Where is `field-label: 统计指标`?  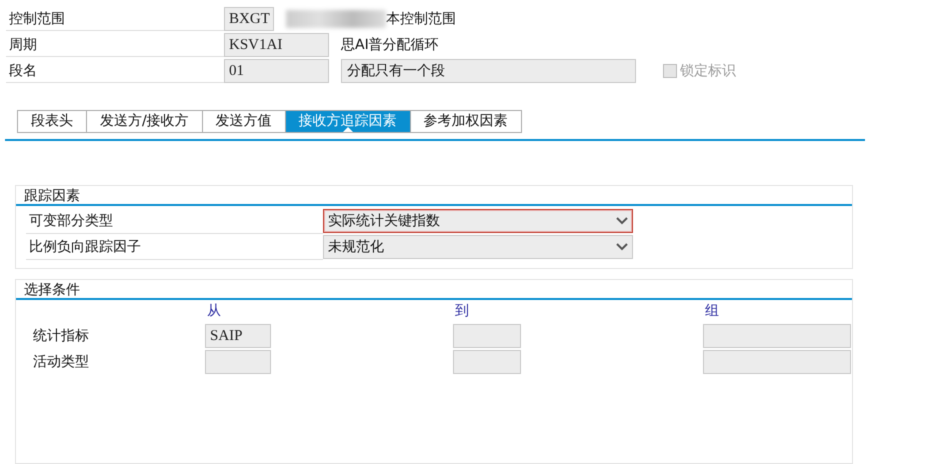 field-label: 统计指标 is located at coordinates (61, 336).